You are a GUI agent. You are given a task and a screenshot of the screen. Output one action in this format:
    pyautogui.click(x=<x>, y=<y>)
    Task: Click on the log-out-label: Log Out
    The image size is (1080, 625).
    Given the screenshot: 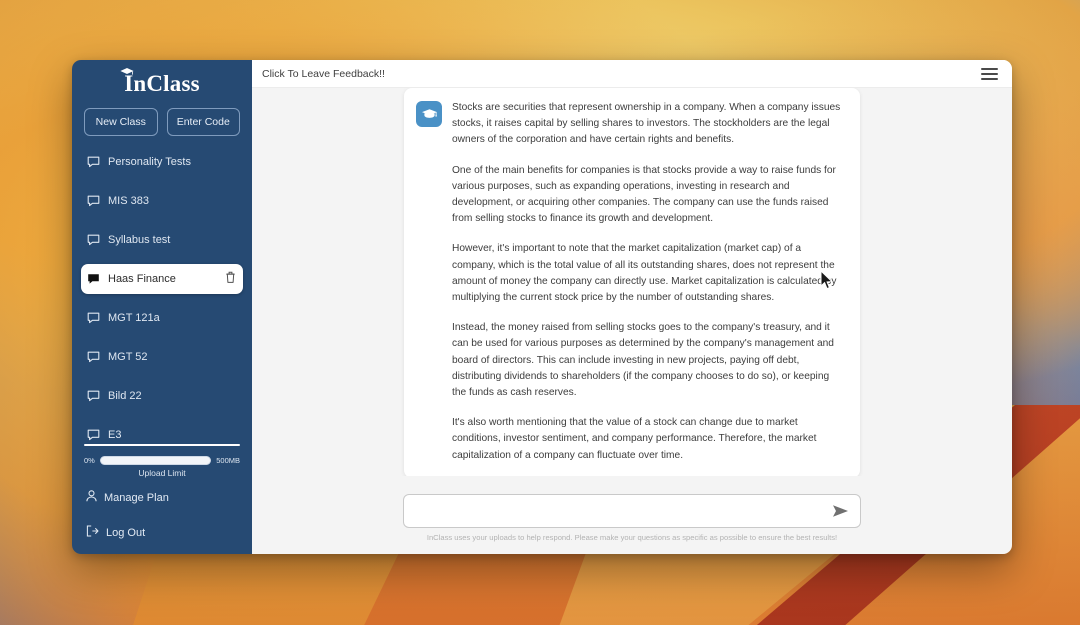 What is the action you would take?
    pyautogui.click(x=126, y=532)
    